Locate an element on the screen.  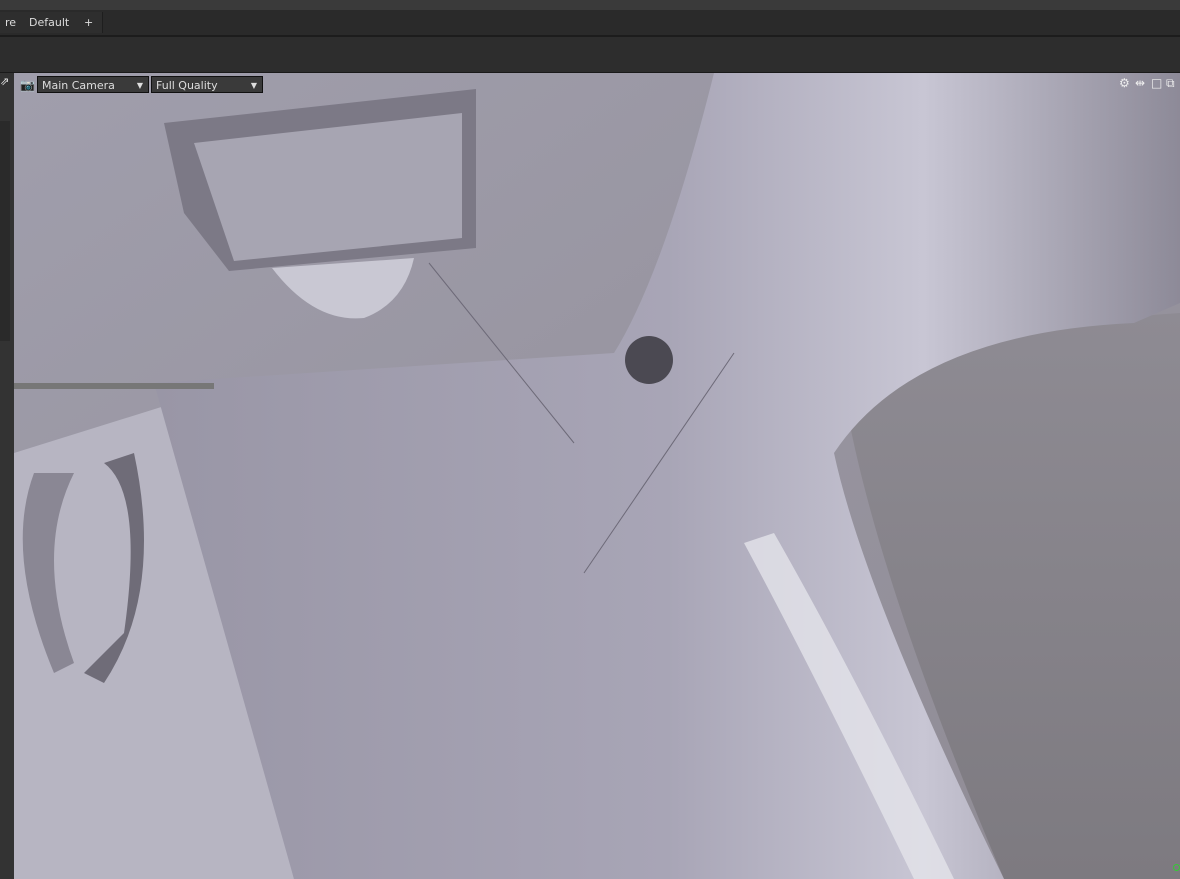
tab-default: Default is located at coordinates (50, 22).